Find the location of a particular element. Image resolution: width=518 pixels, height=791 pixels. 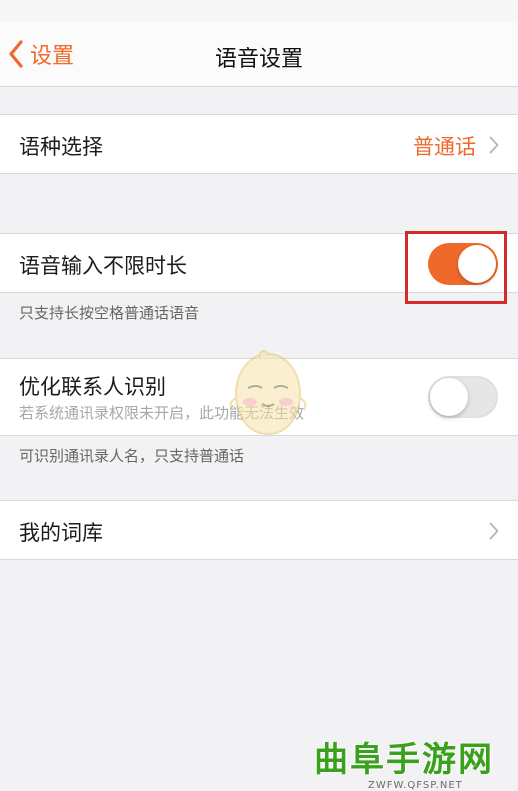

navigation-bar: 设置 语音设置 is located at coordinates (259, 54).